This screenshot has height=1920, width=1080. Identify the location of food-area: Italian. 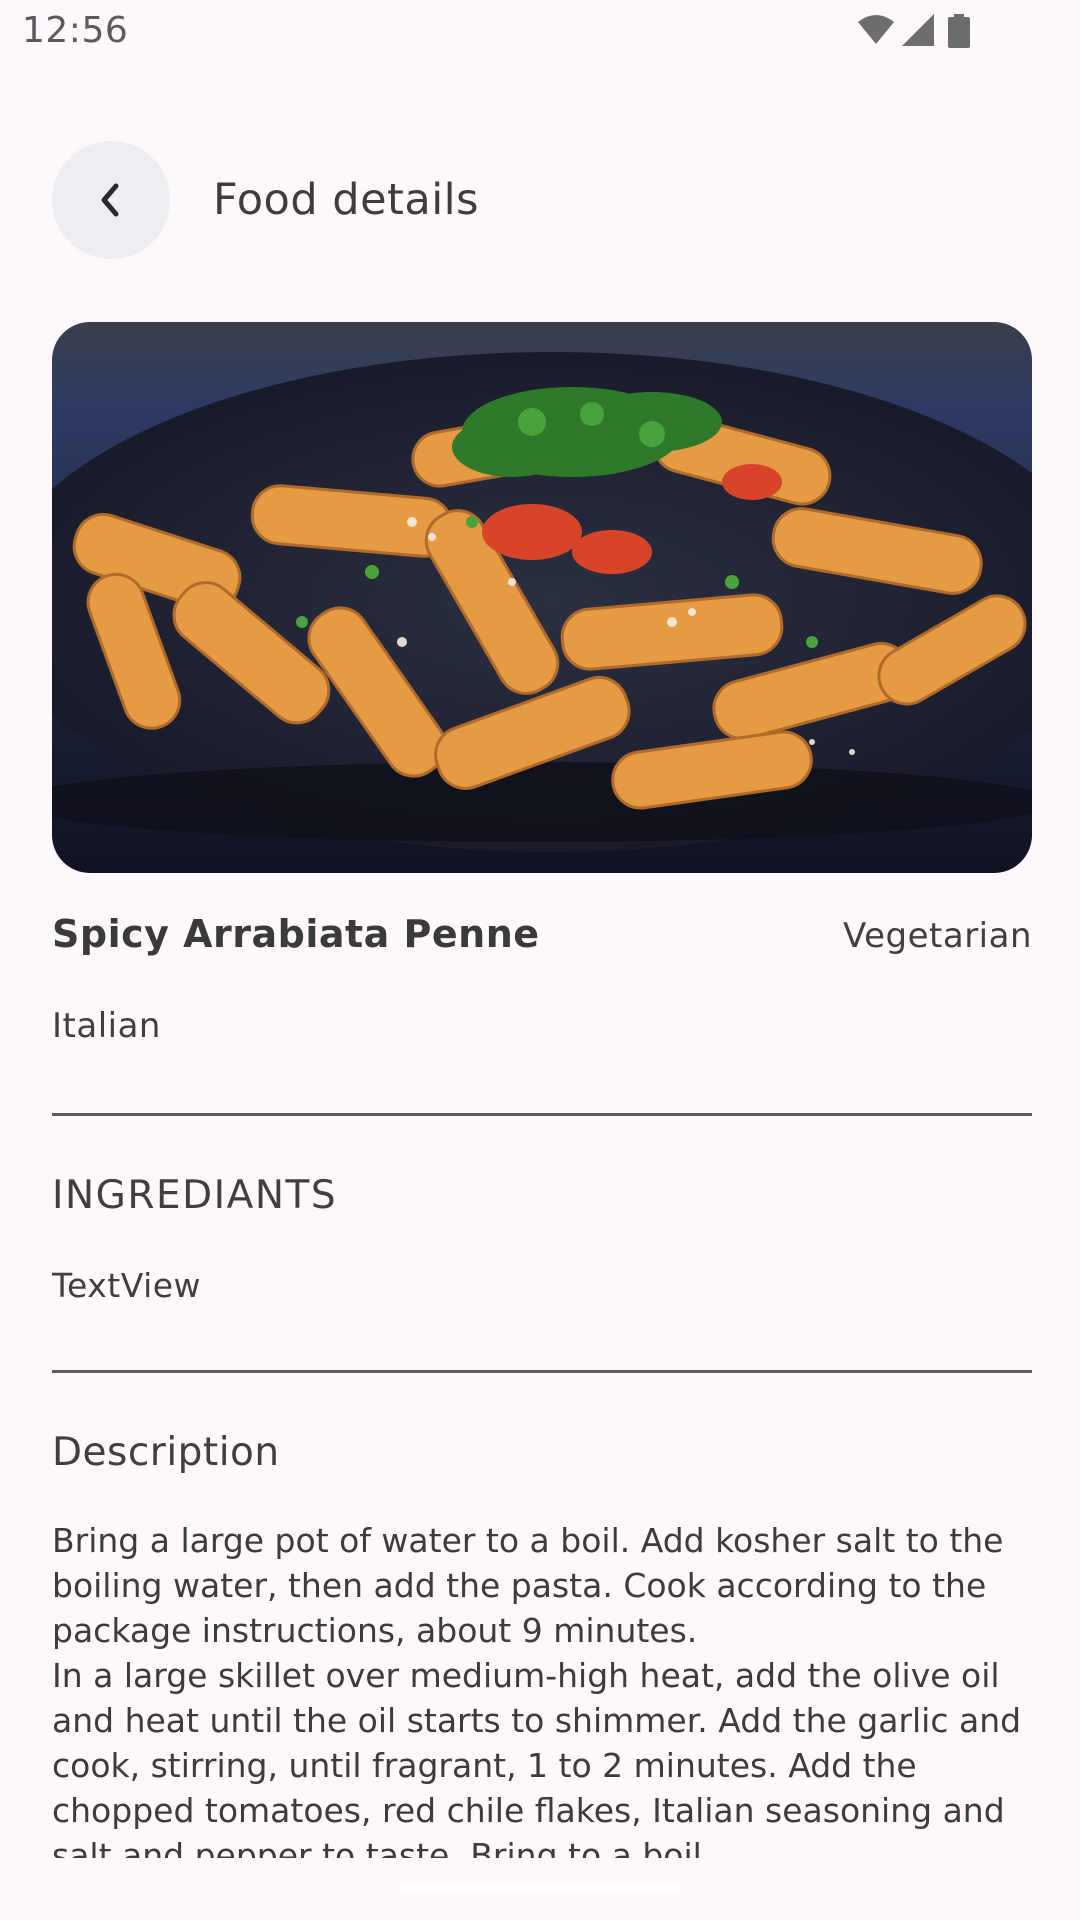
(106, 1026).